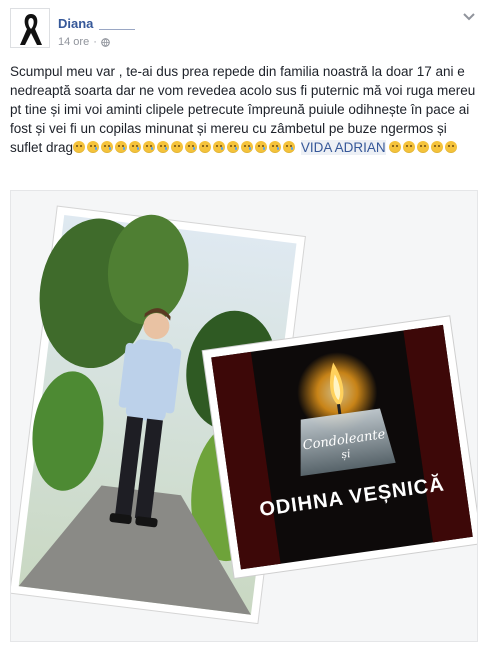  What do you see at coordinates (343, 147) in the screenshot?
I see `tagged-person-link: VIDA ADRIAN` at bounding box center [343, 147].